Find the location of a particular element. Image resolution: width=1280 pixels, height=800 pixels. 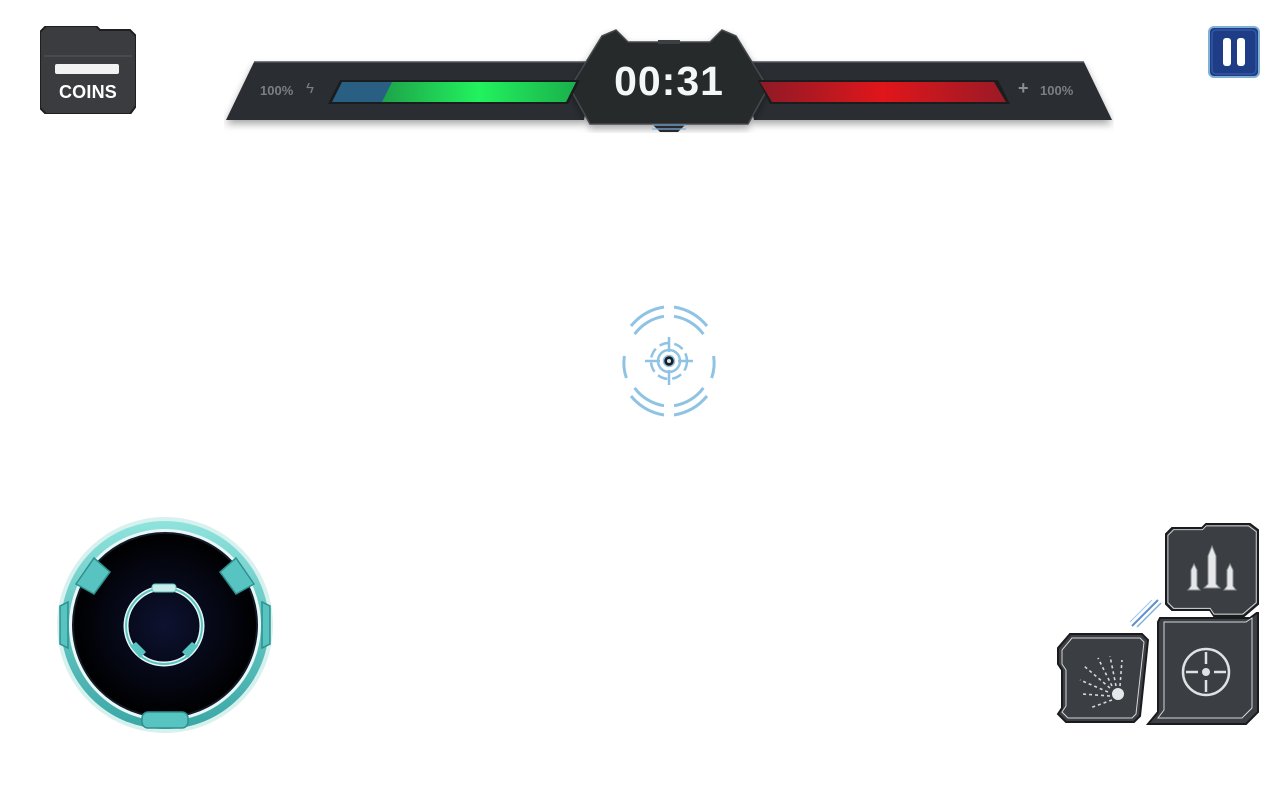

target-icon is located at coordinates (1202, 667).